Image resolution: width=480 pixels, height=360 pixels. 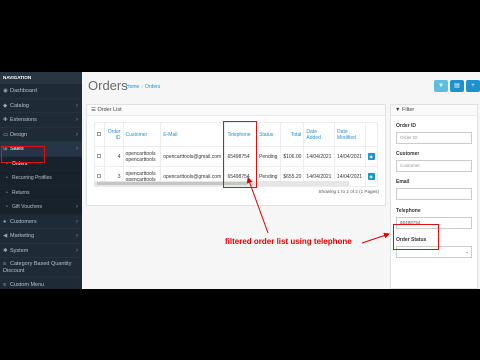 What do you see at coordinates (257, 205) in the screenshot?
I see `arrow-to-telephone-column` at bounding box center [257, 205].